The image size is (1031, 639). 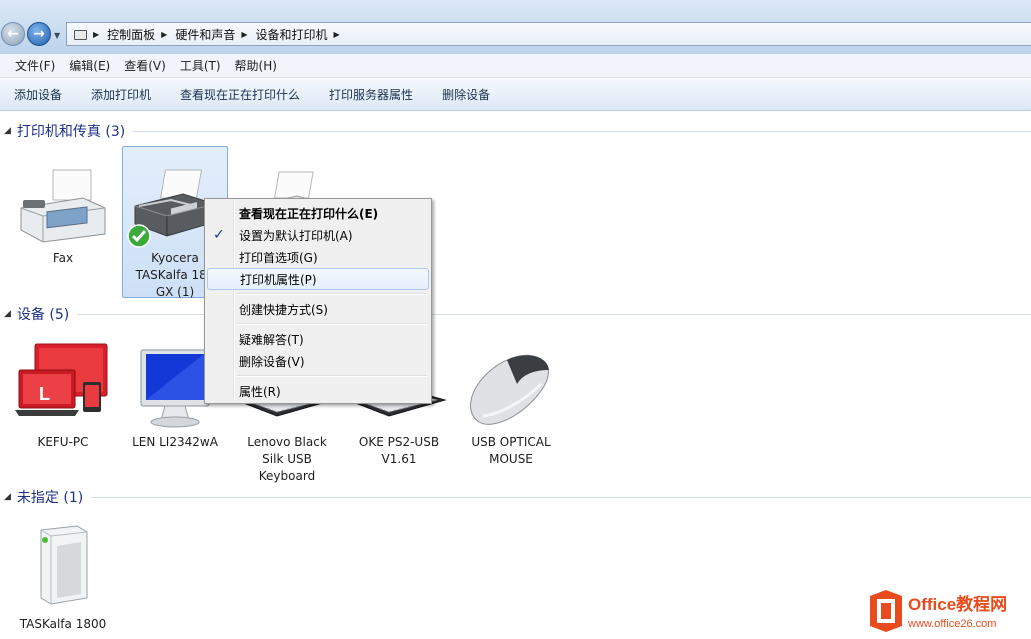 What do you see at coordinates (63, 566) in the screenshot?
I see `tower-printer-icon` at bounding box center [63, 566].